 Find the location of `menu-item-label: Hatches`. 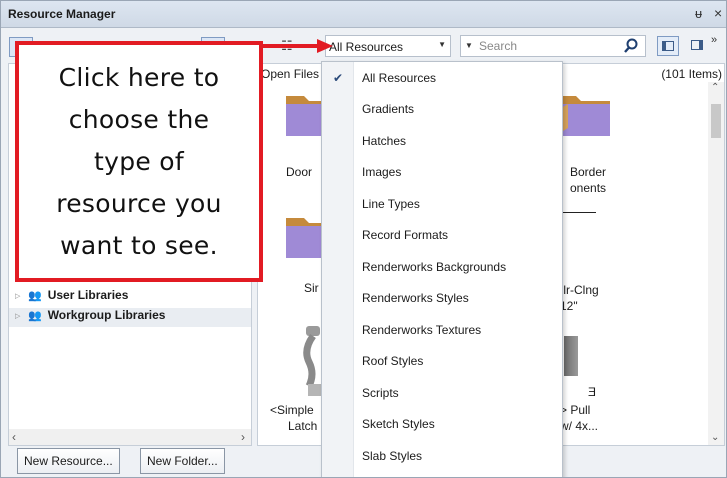

menu-item-label: Hatches is located at coordinates (384, 141).